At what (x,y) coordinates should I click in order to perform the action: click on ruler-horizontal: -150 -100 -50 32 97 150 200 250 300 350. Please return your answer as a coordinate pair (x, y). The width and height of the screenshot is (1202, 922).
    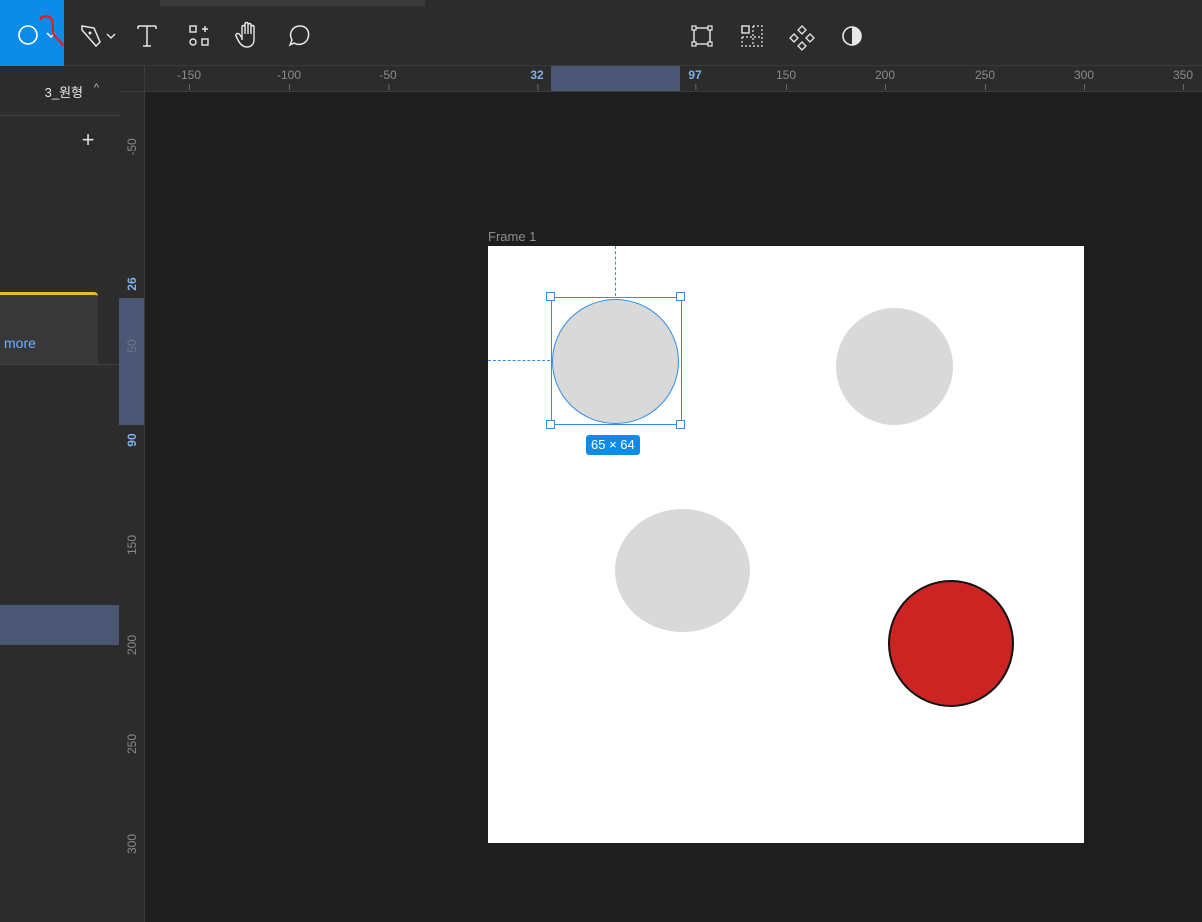
    Looking at the image, I should click on (660, 79).